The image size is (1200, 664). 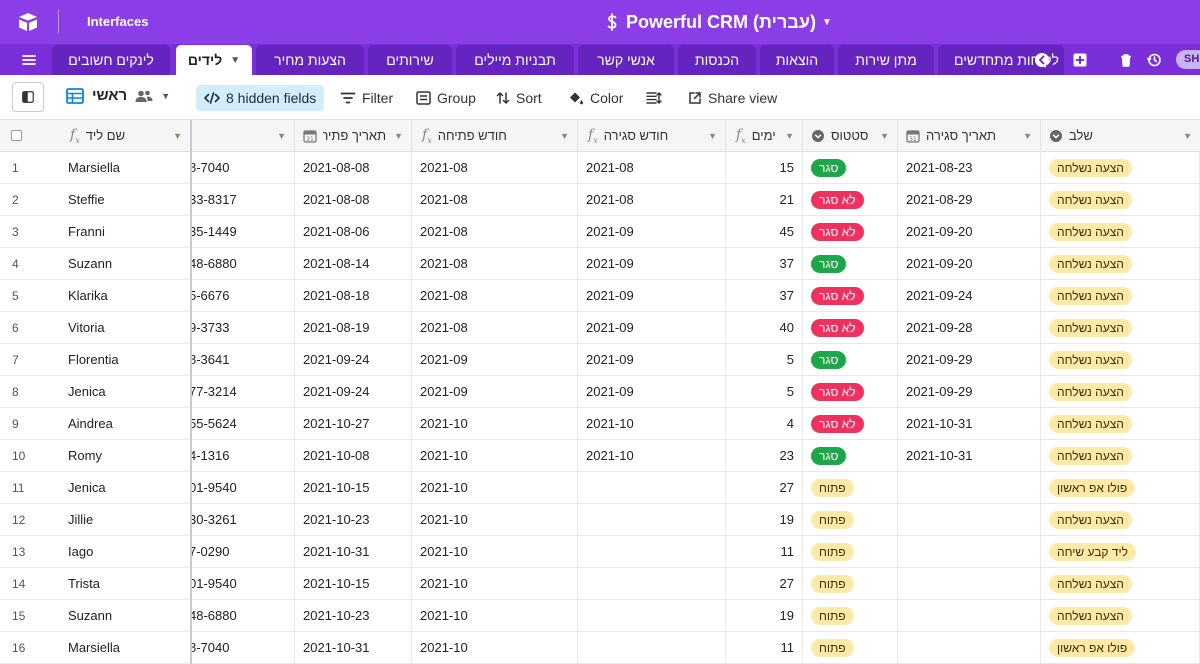 What do you see at coordinates (16, 135) in the screenshot?
I see `select-all-checkbox` at bounding box center [16, 135].